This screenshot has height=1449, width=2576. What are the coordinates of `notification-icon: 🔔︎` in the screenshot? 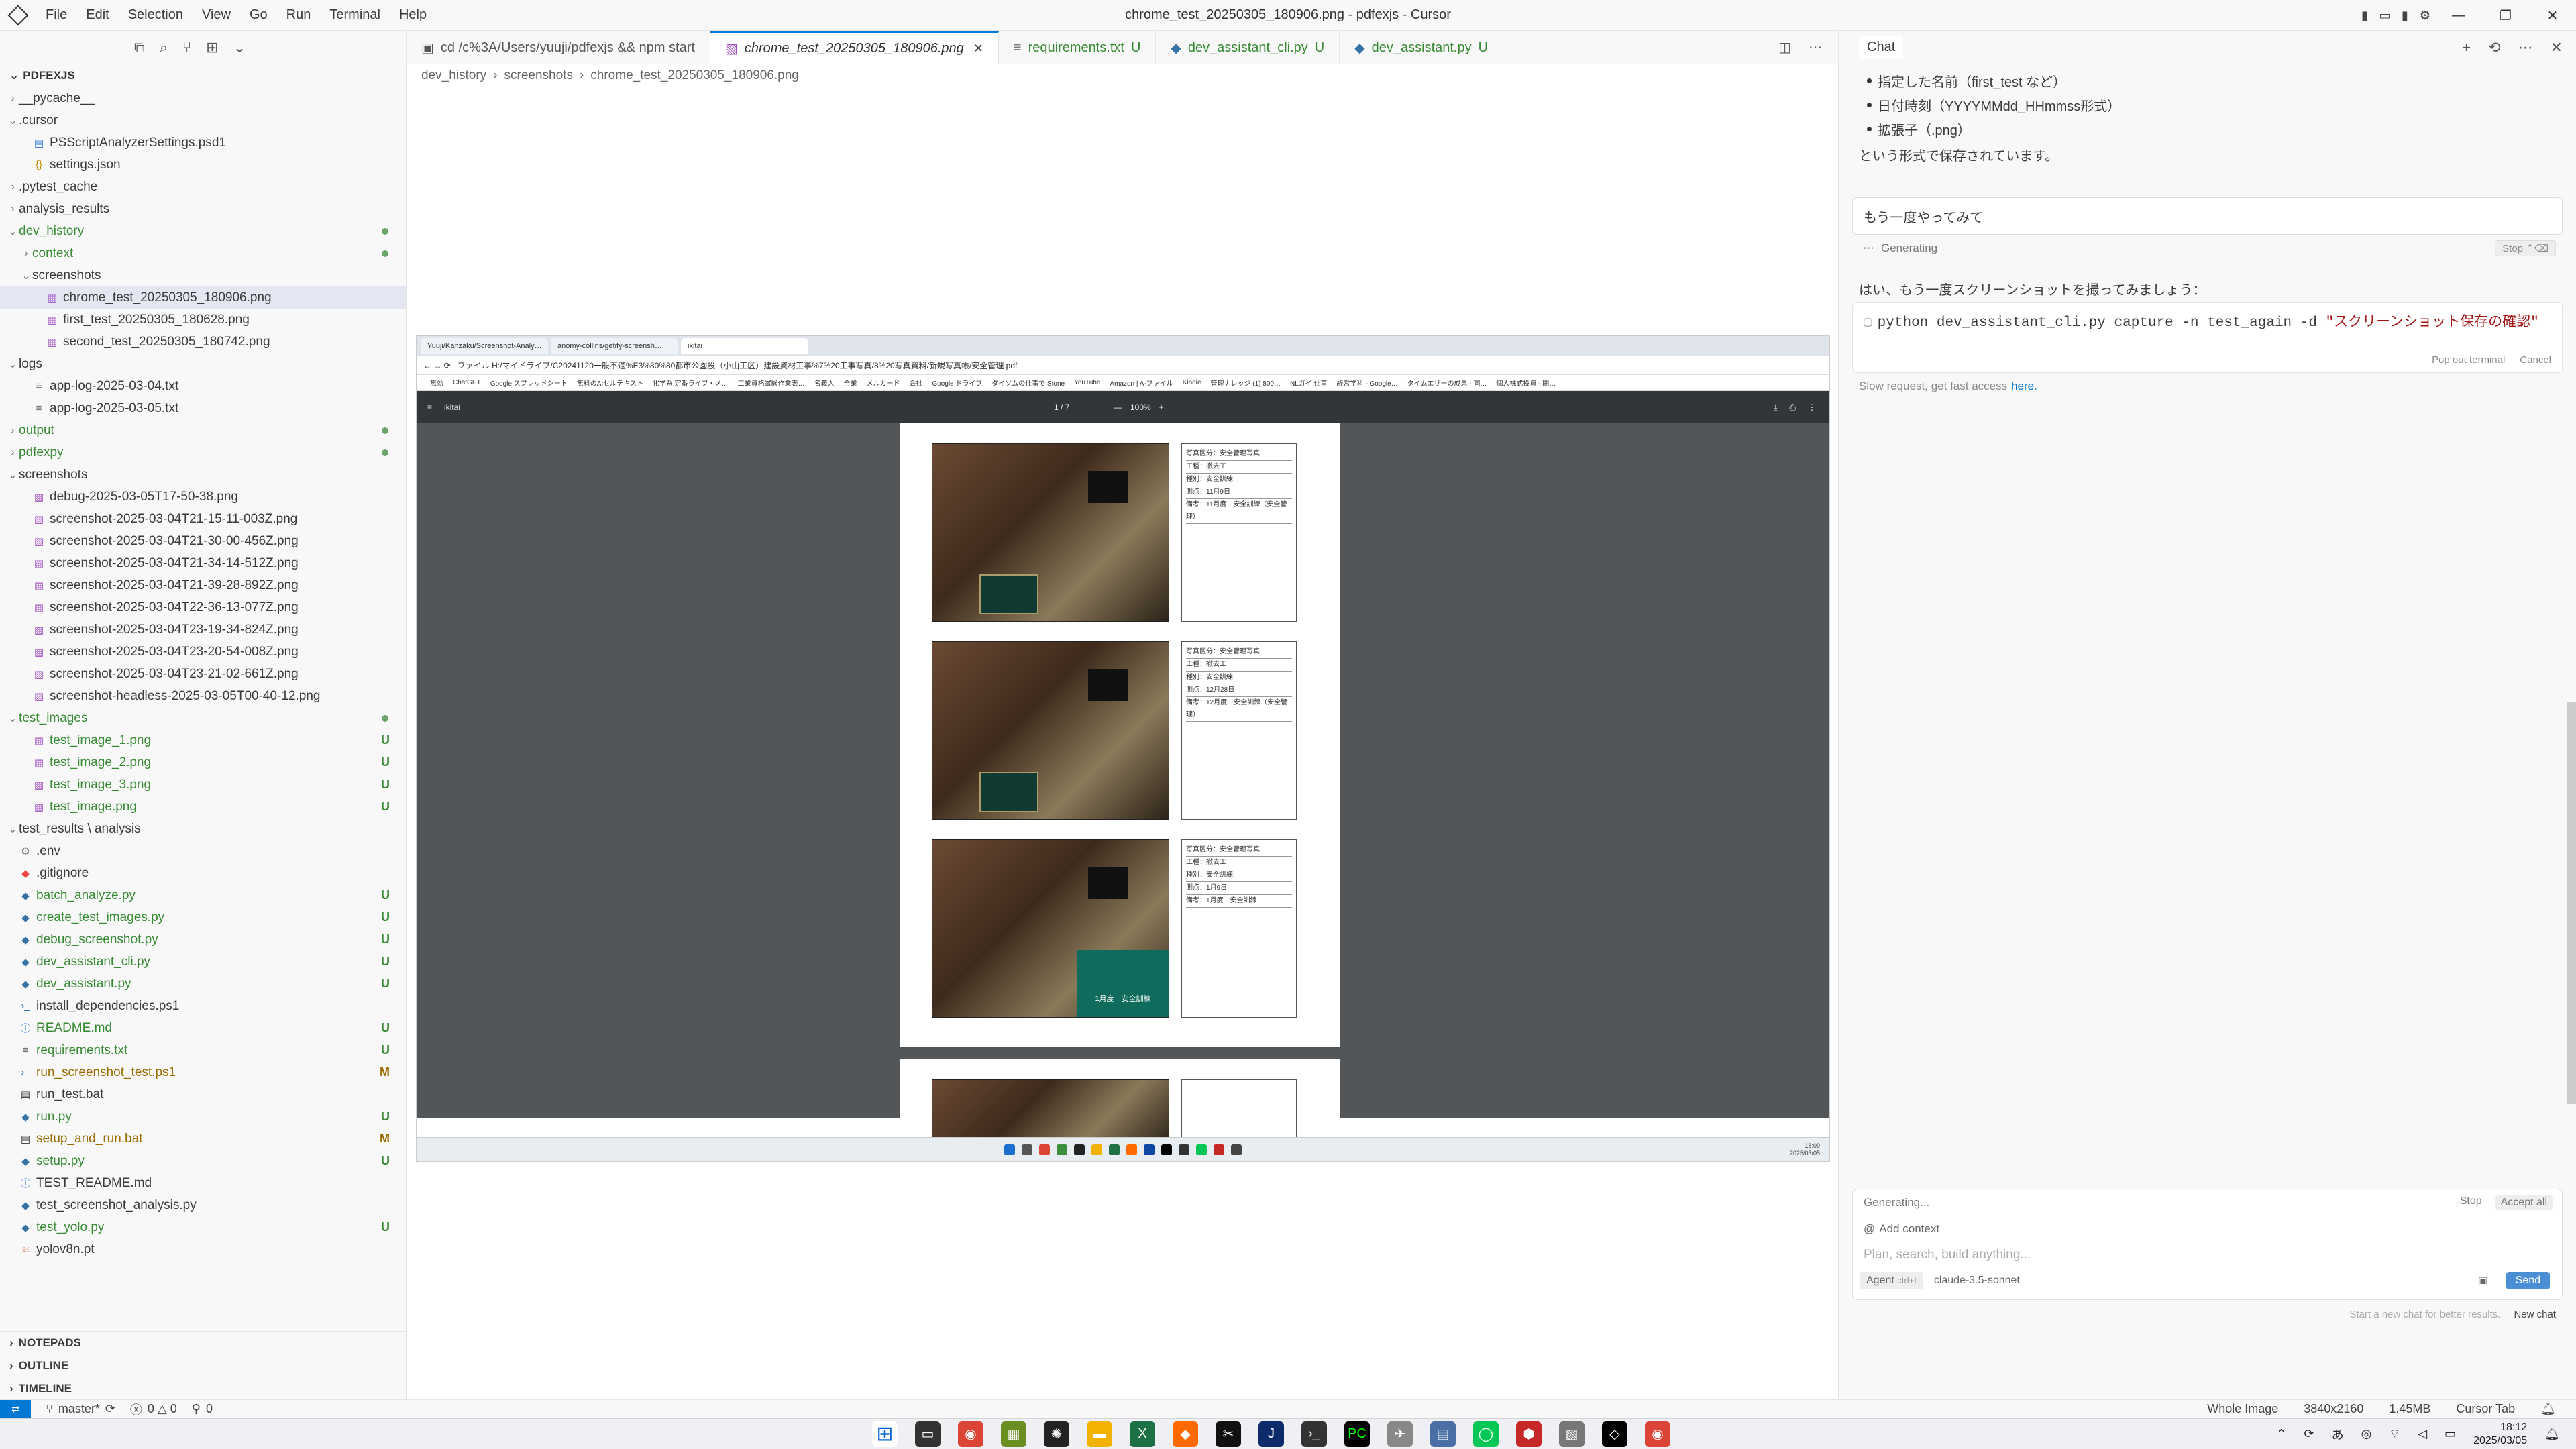 It's located at (2552, 1434).